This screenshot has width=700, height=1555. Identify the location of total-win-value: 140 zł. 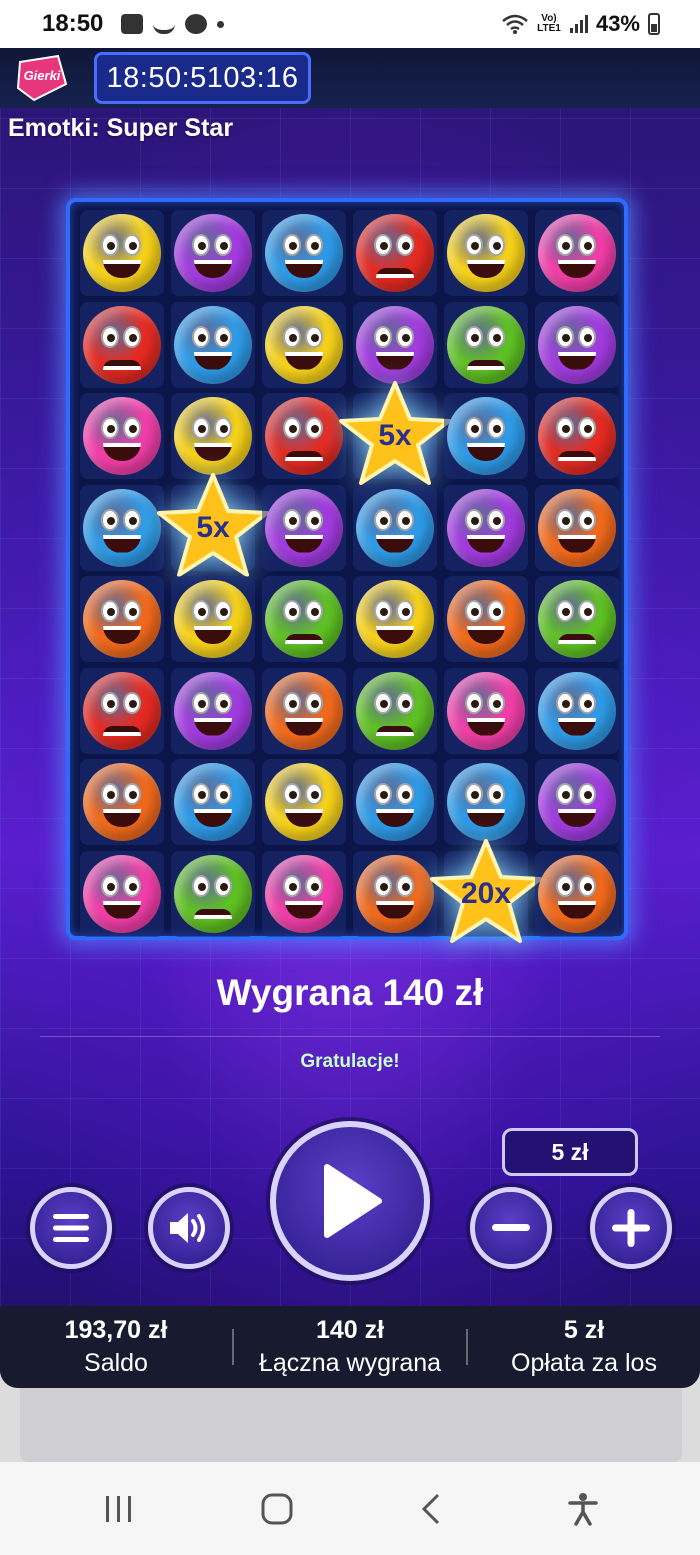
(350, 1330).